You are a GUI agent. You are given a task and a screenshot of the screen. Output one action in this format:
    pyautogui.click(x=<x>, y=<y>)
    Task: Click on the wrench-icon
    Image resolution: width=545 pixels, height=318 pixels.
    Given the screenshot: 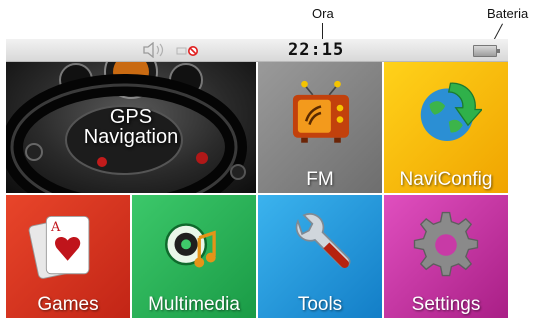 What is the action you would take?
    pyautogui.click(x=323, y=240)
    